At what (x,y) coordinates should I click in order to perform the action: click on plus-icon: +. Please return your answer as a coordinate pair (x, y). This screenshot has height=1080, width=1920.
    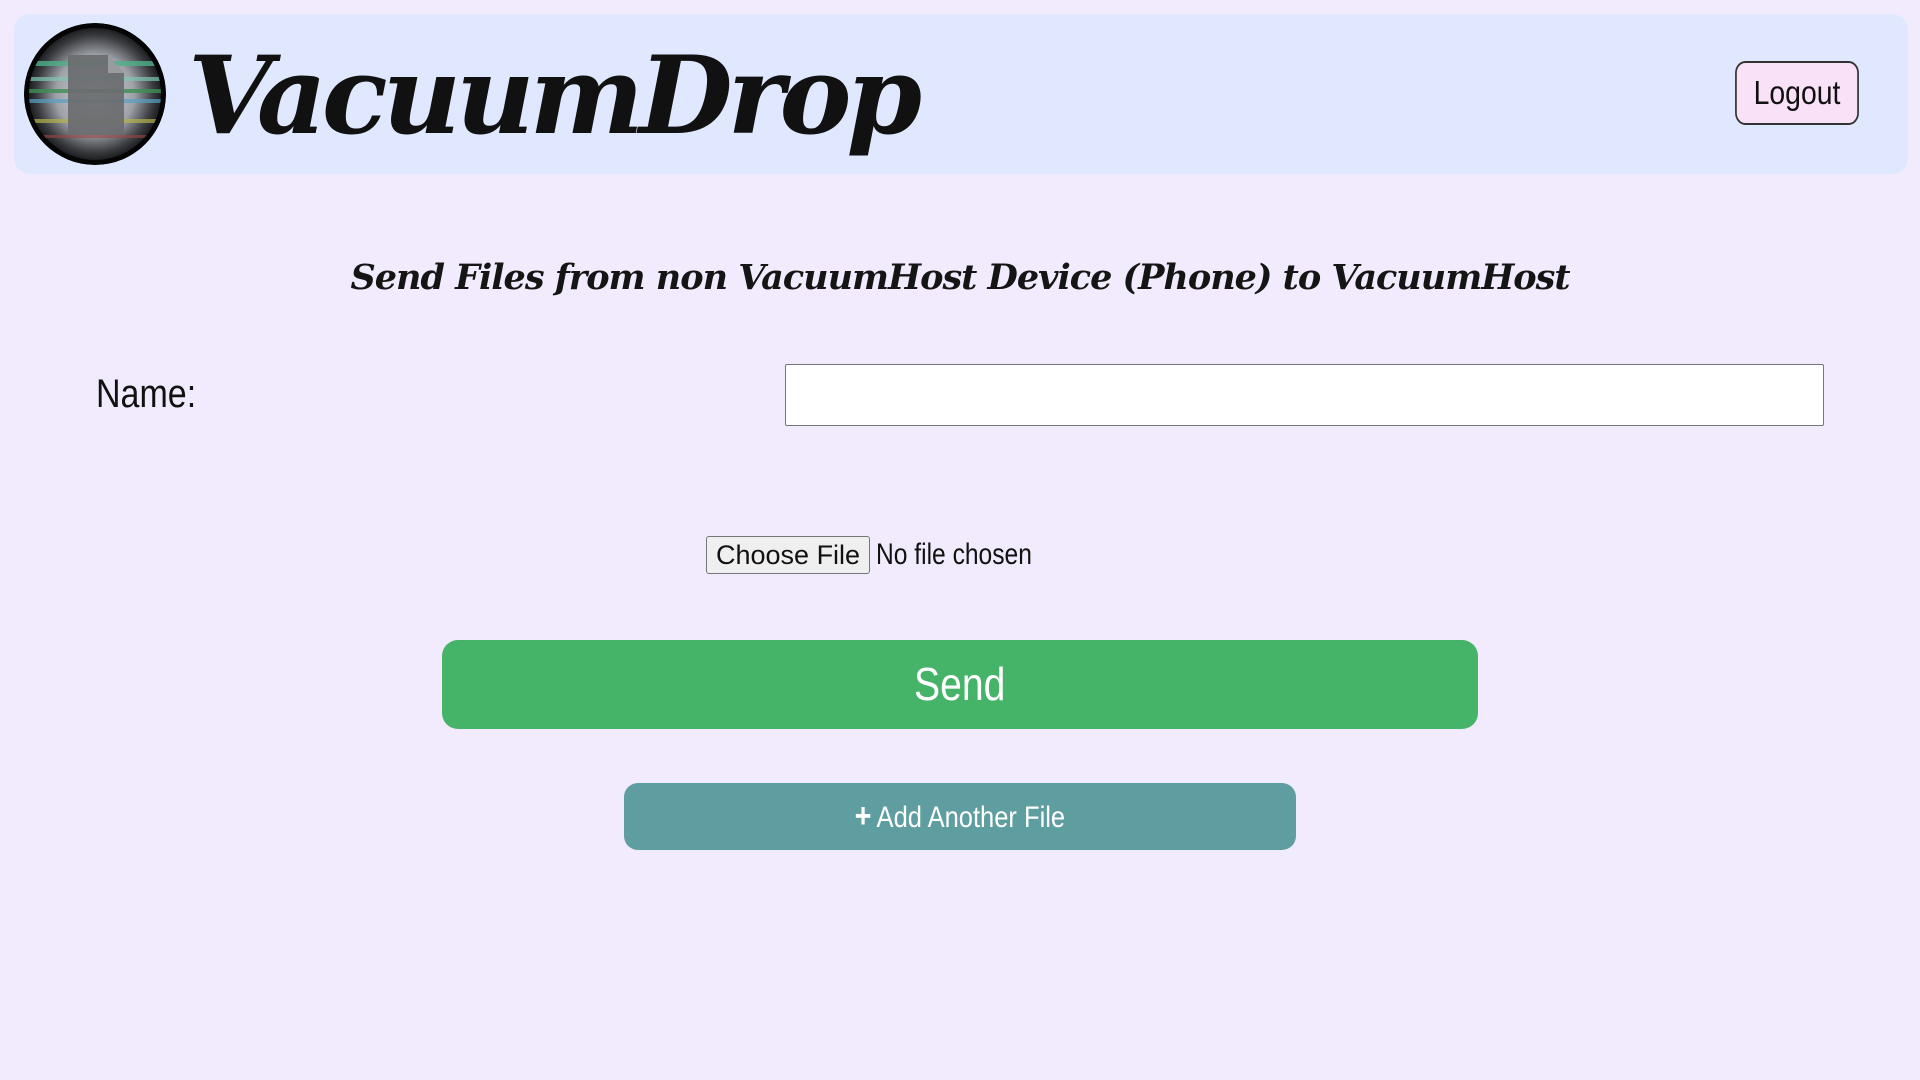
    Looking at the image, I should click on (863, 816).